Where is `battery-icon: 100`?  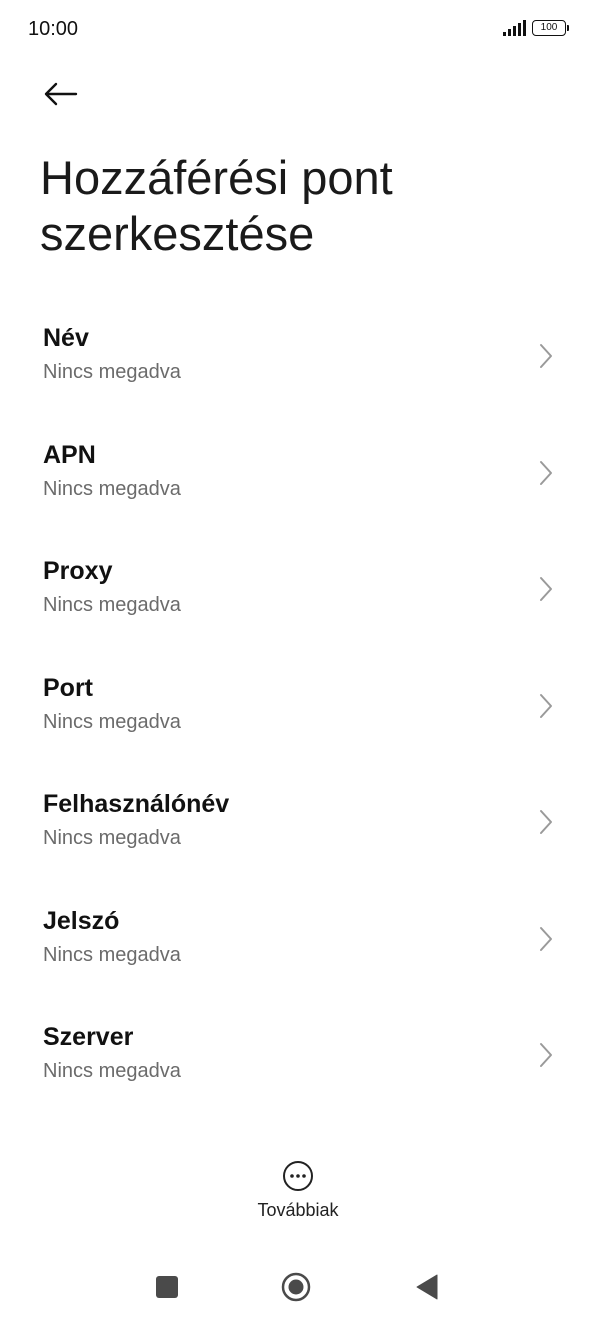 battery-icon: 100 is located at coordinates (550, 28).